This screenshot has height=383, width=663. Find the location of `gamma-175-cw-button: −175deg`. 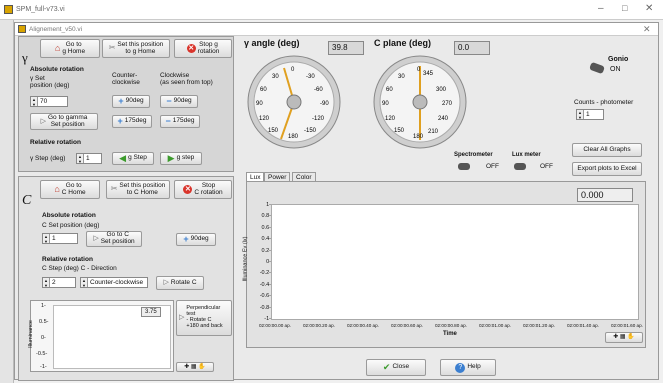

gamma-175-cw-button: −175deg is located at coordinates (180, 121).